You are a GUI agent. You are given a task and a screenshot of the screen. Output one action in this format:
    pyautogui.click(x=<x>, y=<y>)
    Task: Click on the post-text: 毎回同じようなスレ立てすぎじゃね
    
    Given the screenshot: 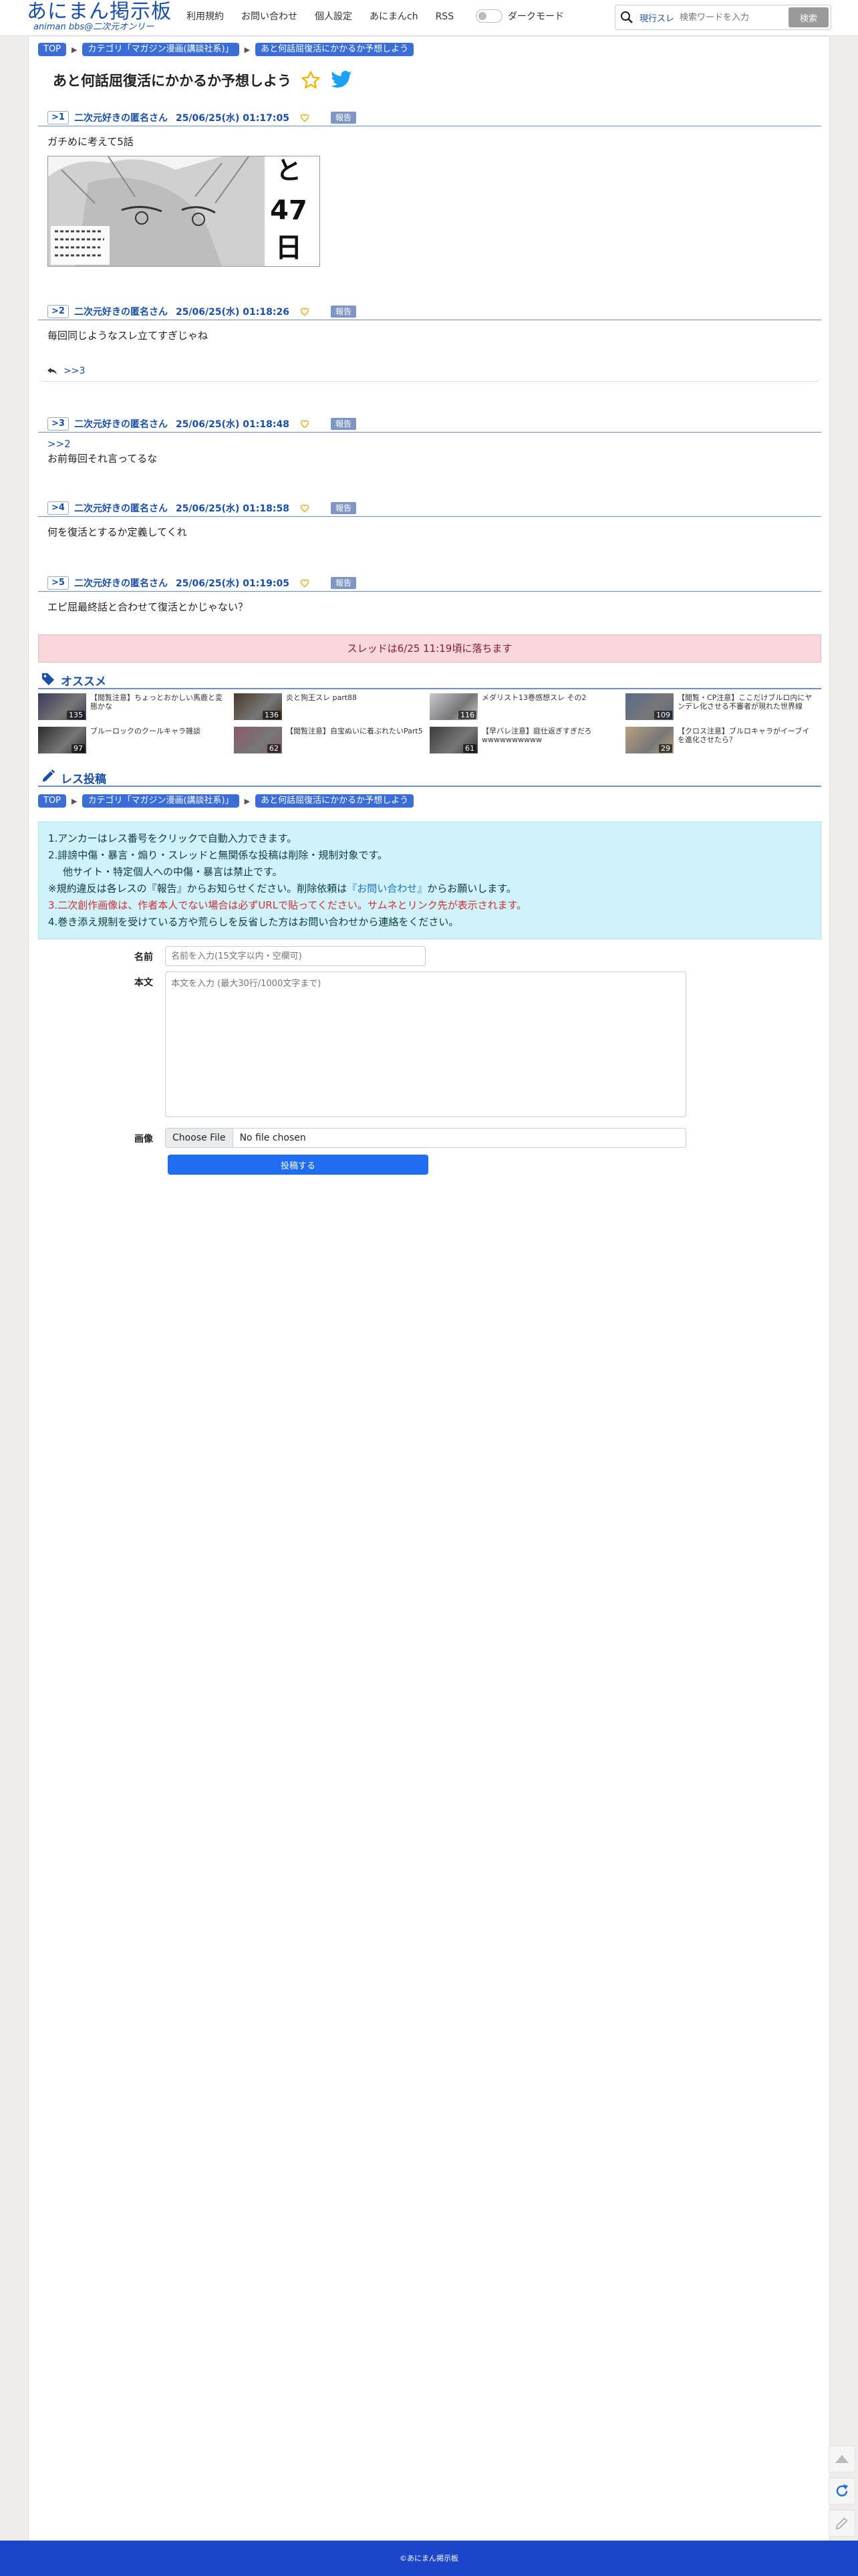 What is the action you would take?
    pyautogui.click(x=127, y=336)
    